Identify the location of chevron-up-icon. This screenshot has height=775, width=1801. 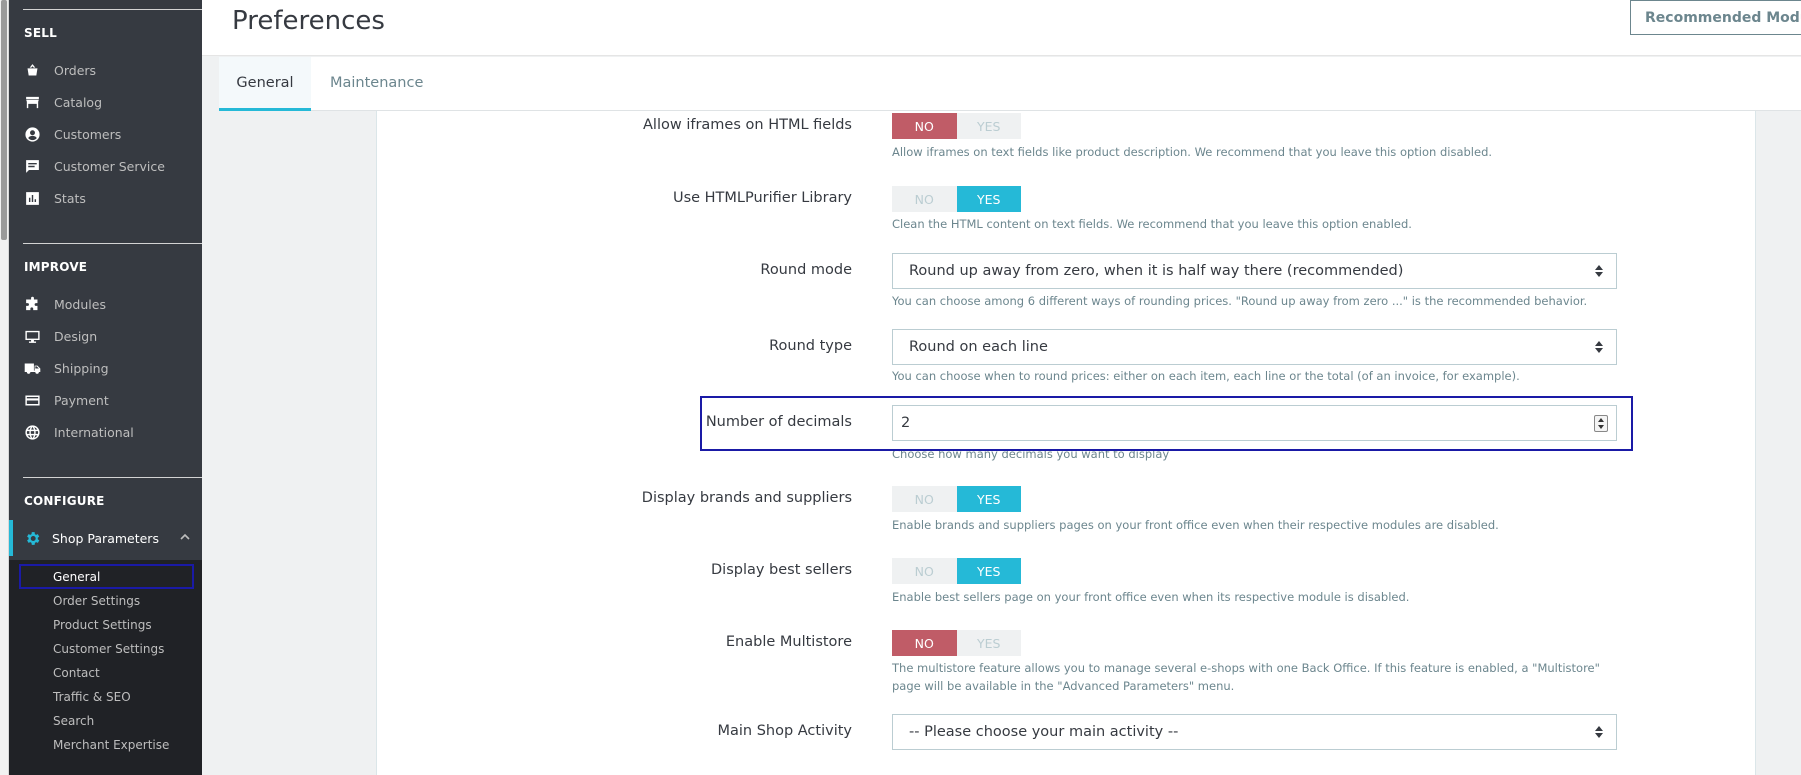
(185, 537).